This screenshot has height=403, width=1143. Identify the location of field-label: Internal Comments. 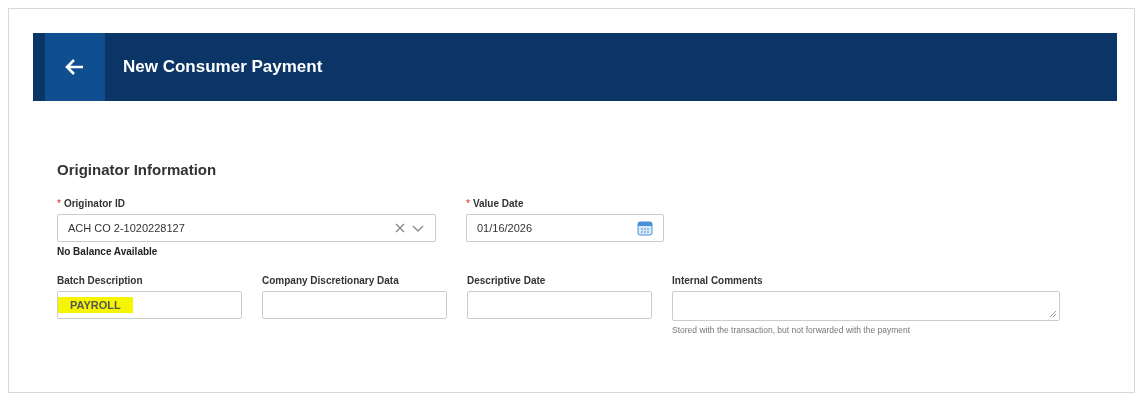
(718, 280).